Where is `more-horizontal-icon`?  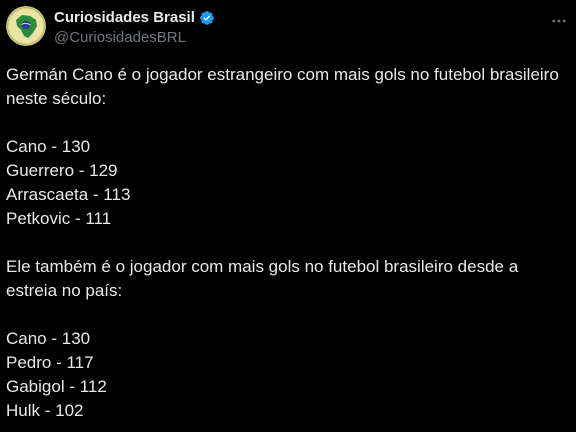 more-horizontal-icon is located at coordinates (559, 21).